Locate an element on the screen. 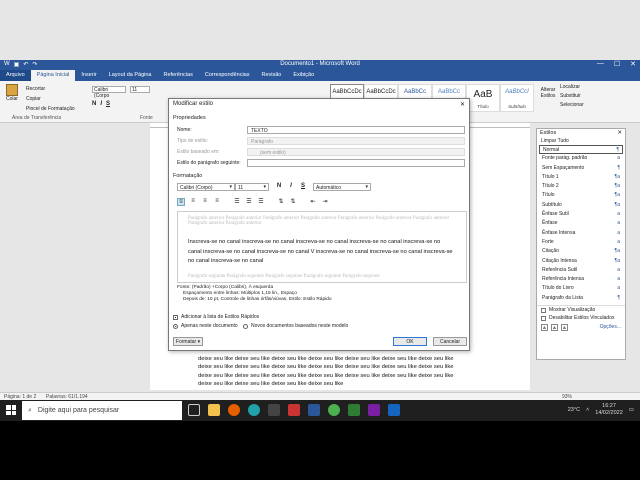 Image resolution: width=640 pixels, height=480 pixels. line-spacing-single-icon: ☰ is located at coordinates (237, 202).